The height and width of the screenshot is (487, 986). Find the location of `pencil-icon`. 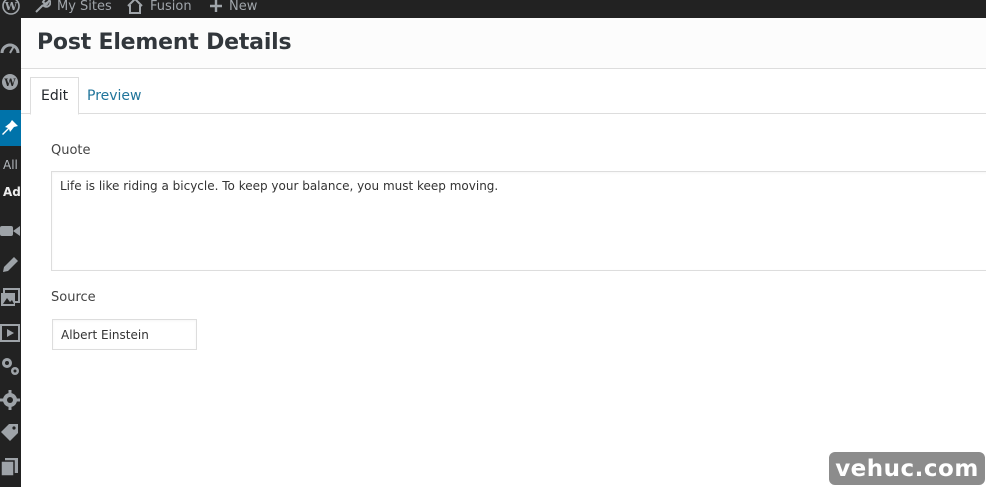

pencil-icon is located at coordinates (10, 264).